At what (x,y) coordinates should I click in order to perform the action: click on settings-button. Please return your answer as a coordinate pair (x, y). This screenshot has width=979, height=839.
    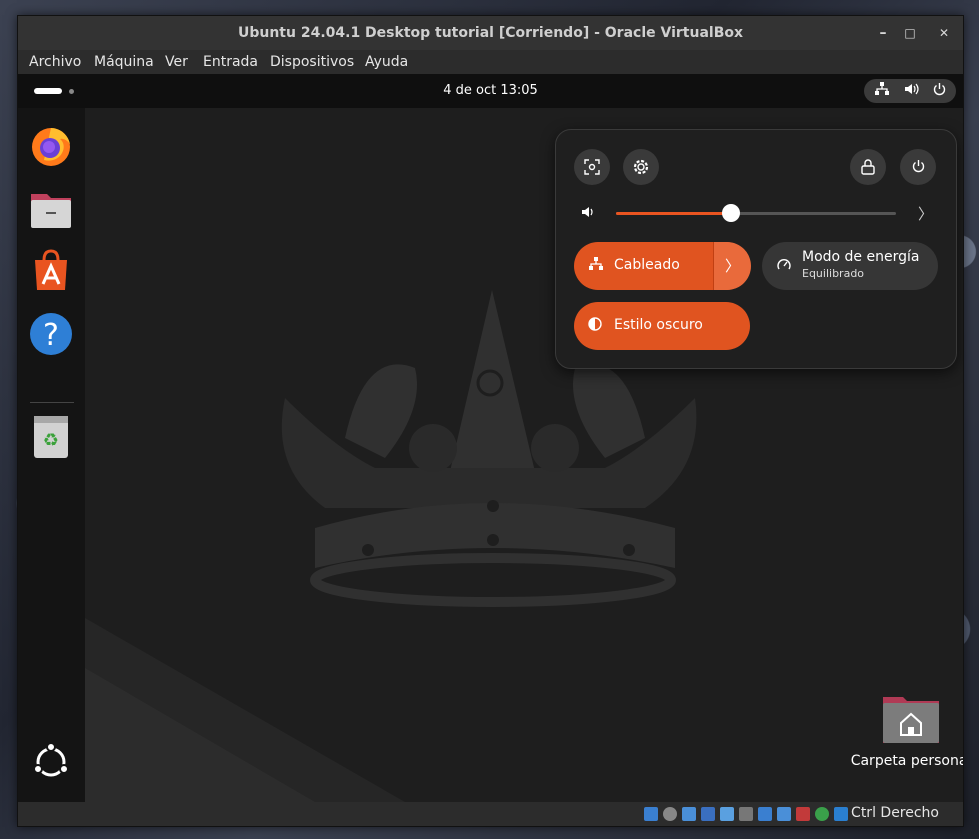
    Looking at the image, I should click on (641, 167).